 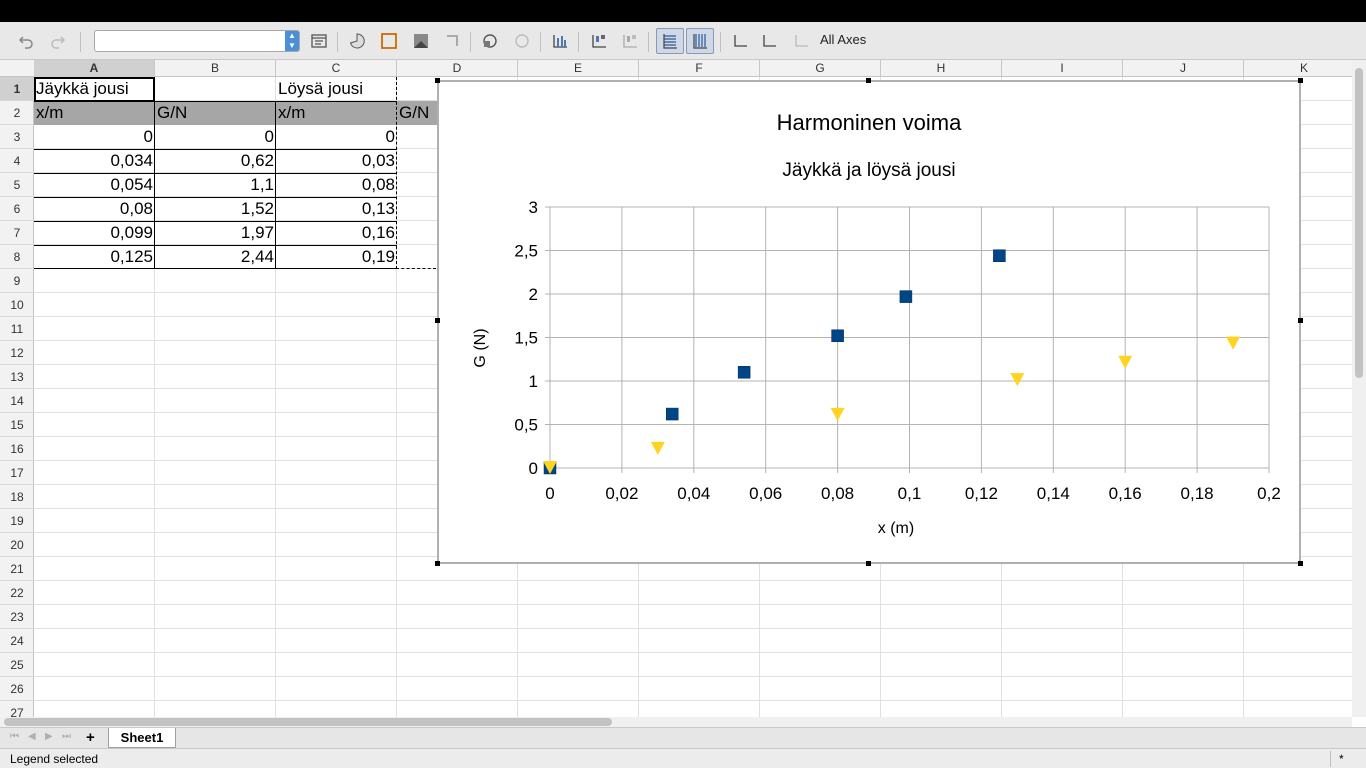 What do you see at coordinates (765, 493) in the screenshot?
I see `x-tick-label: 0,06` at bounding box center [765, 493].